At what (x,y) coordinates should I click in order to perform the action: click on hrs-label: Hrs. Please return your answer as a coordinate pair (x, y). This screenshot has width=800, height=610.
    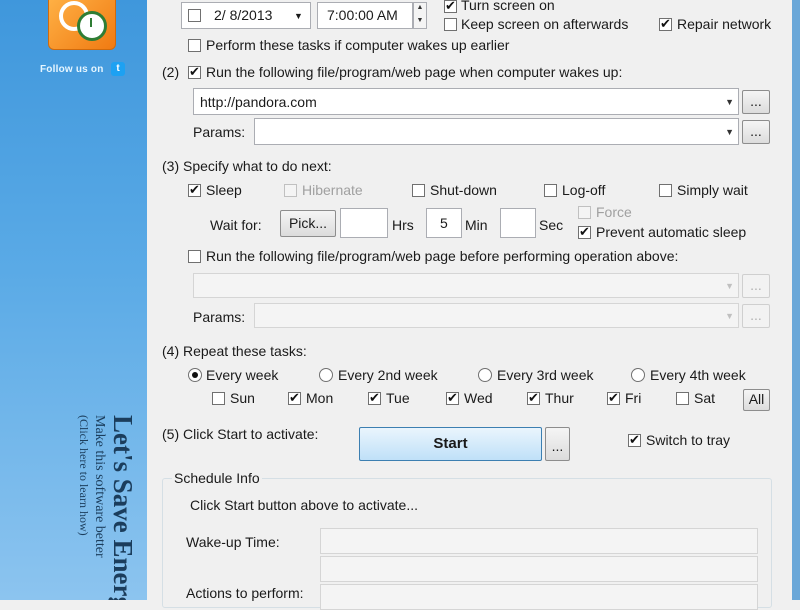
    Looking at the image, I should click on (403, 225).